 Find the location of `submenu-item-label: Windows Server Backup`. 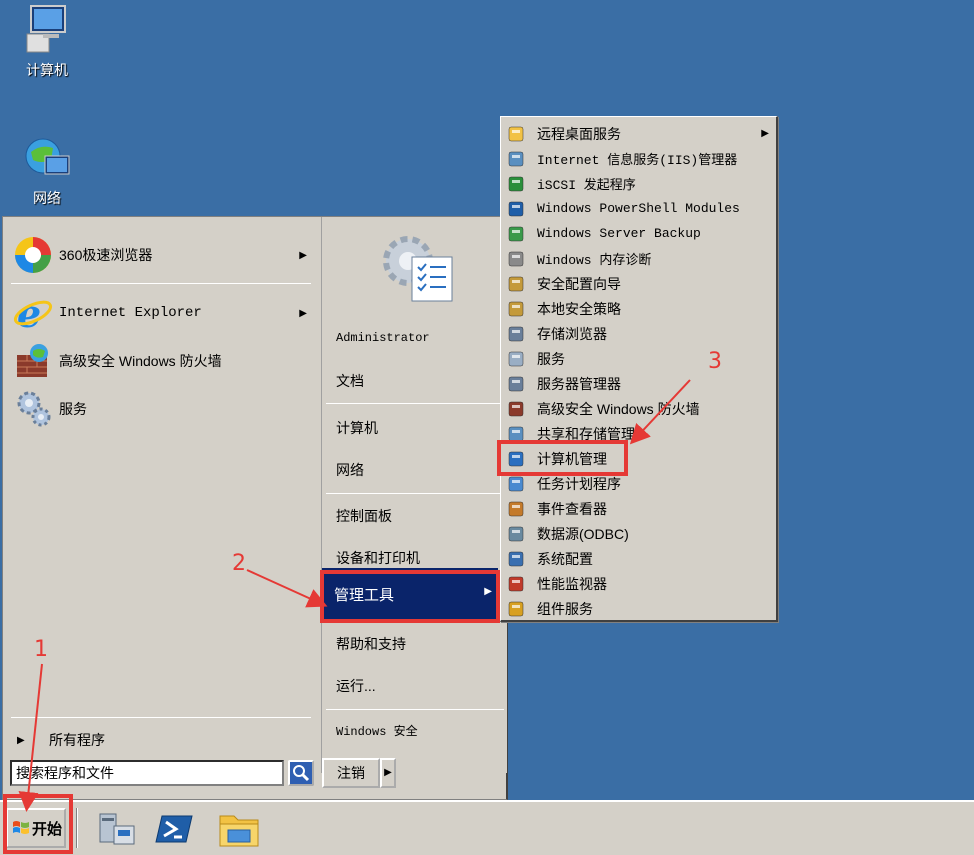

submenu-item-label: Windows Server Backup is located at coordinates (619, 233).